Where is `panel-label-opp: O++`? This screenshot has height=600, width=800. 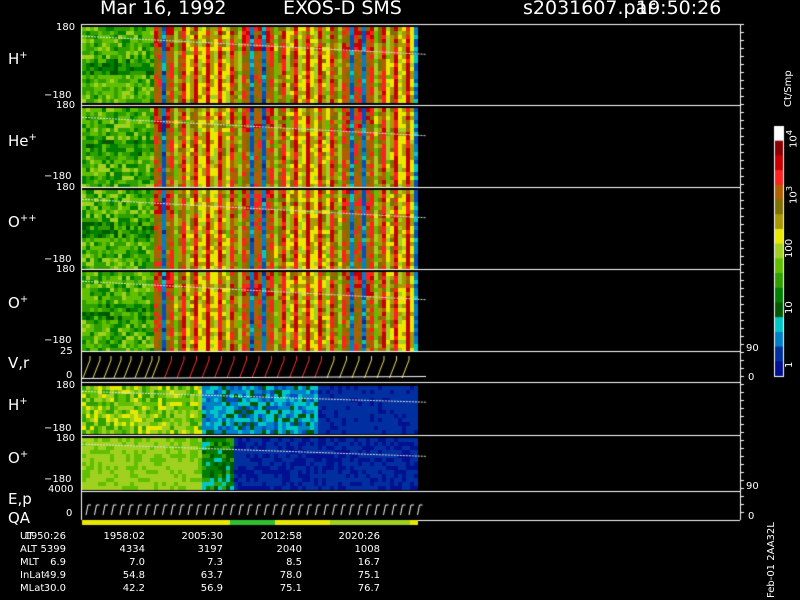
panel-label-opp: O++ is located at coordinates (22, 222).